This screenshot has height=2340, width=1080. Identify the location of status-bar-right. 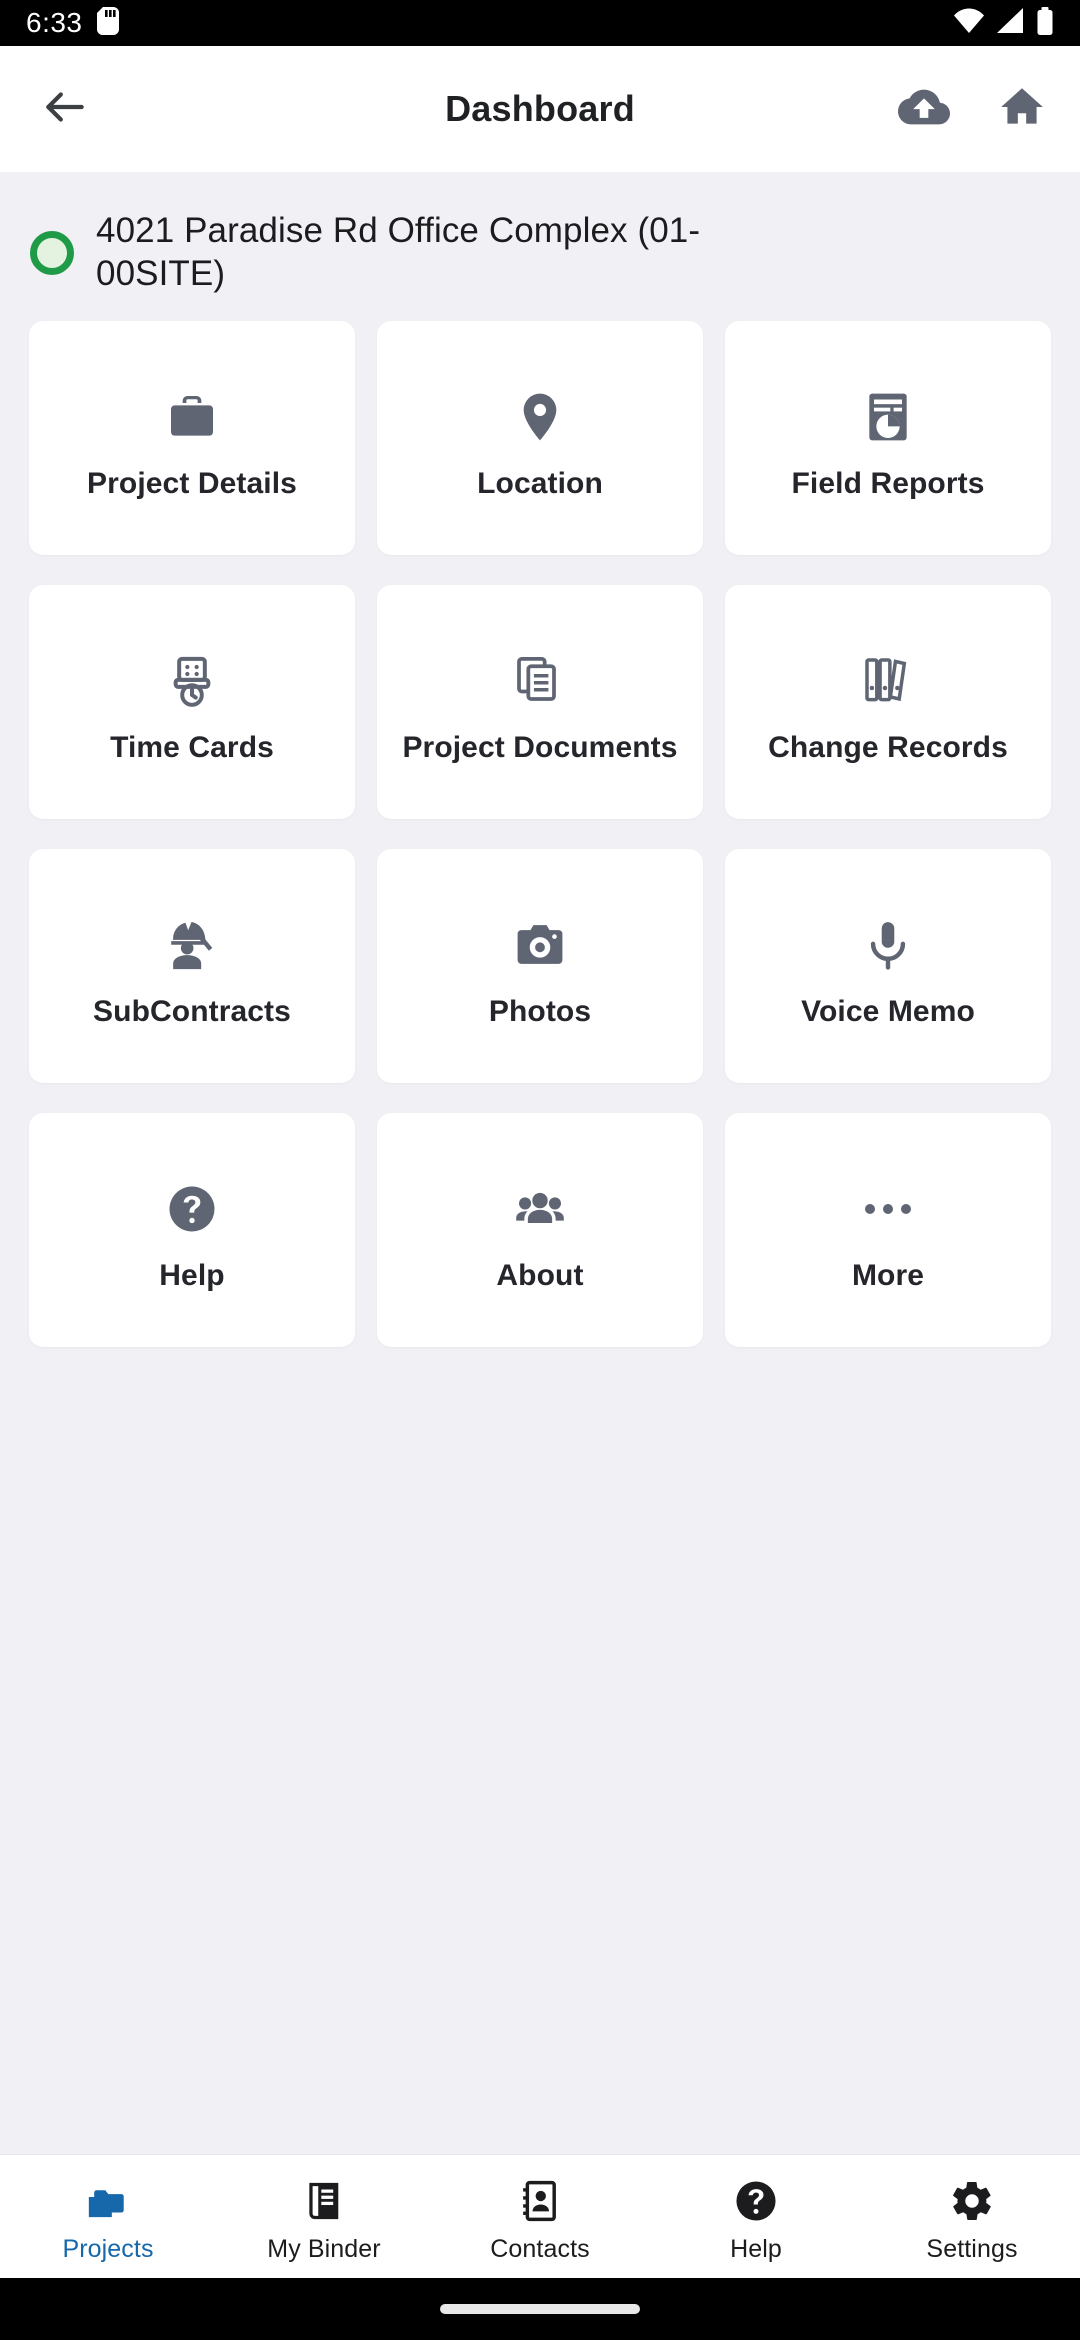
(1004, 23).